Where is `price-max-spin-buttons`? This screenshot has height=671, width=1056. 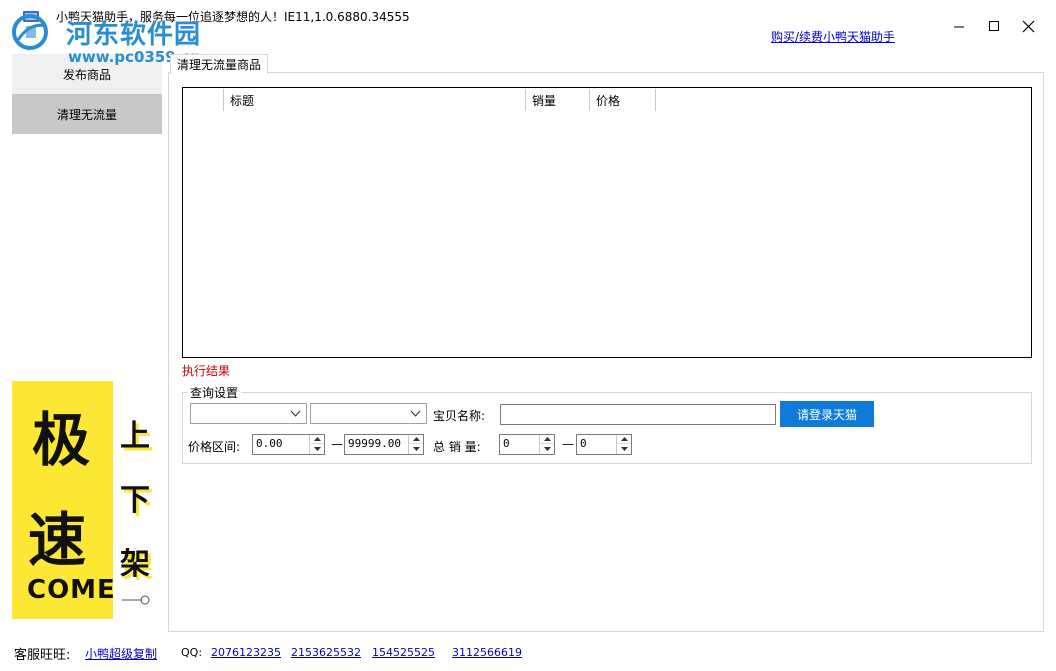
price-max-spin-buttons is located at coordinates (415, 444).